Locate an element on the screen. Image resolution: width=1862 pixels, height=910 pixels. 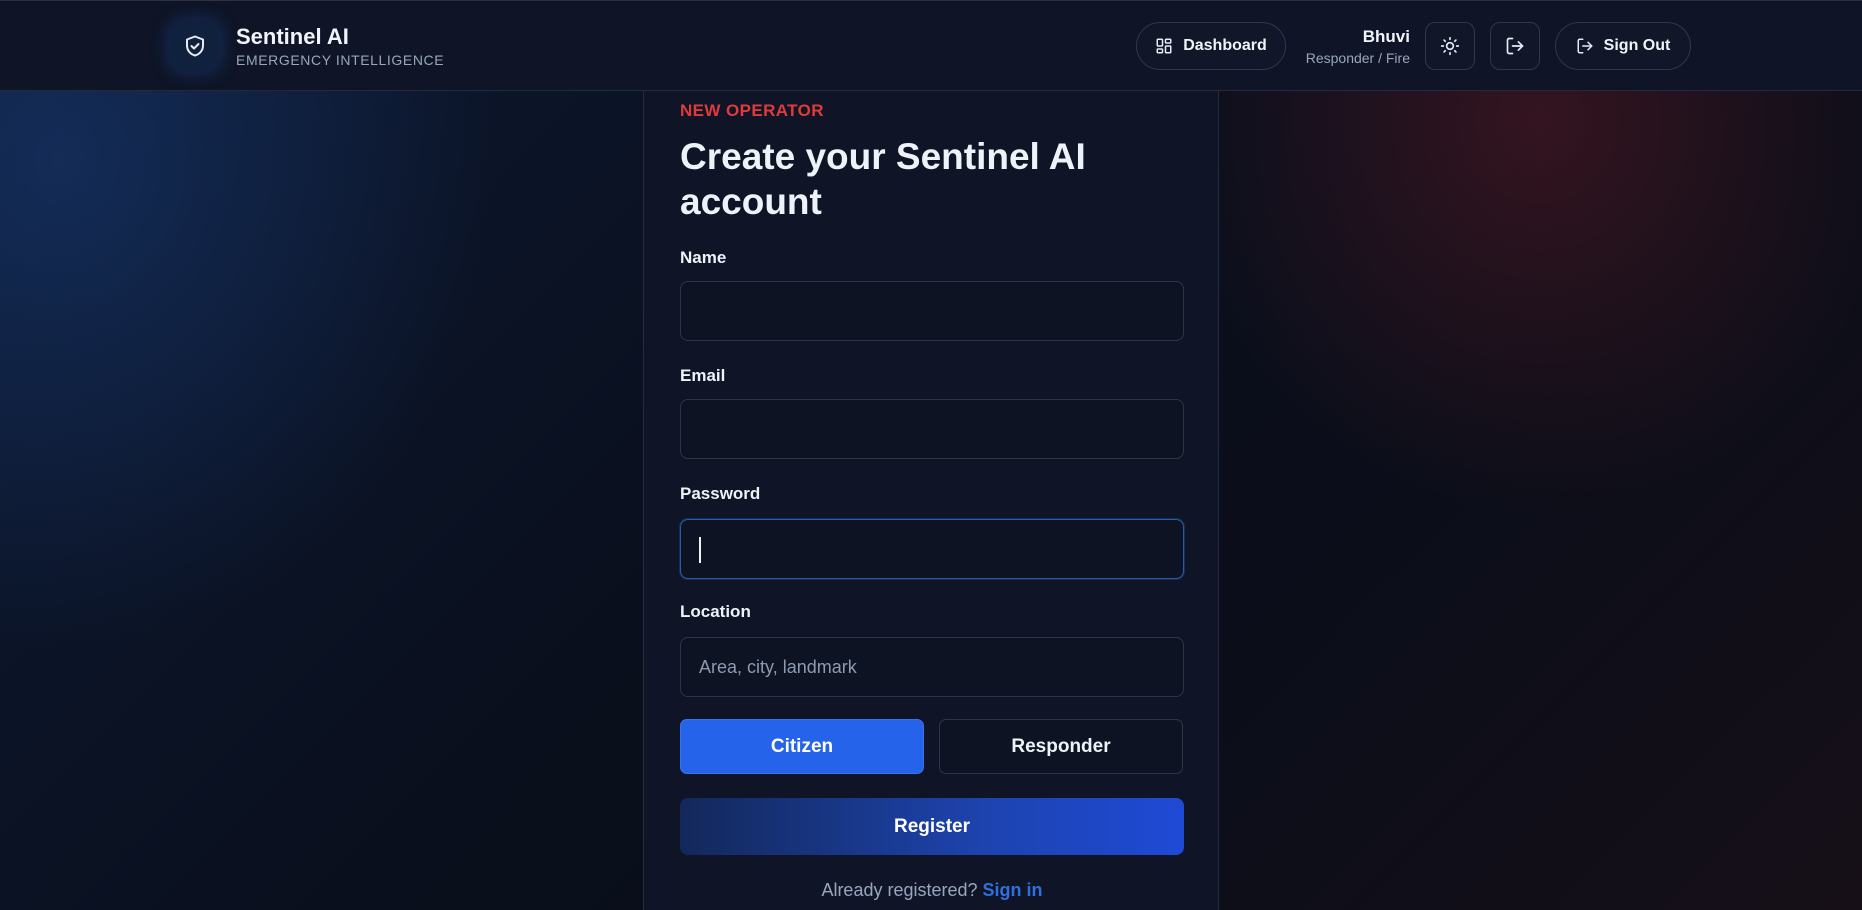
location-input is located at coordinates (932, 667).